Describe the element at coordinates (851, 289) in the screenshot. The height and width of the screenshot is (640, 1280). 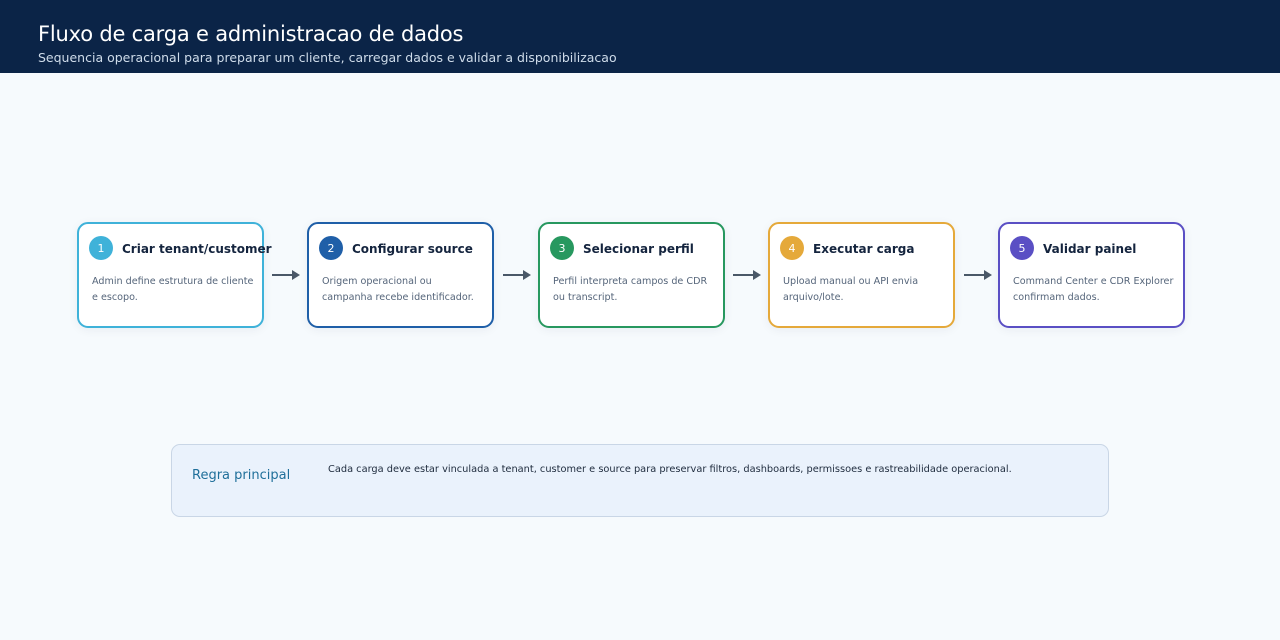
I see `step-description: Upload manual ou API envia arquivo/lote.` at that location.